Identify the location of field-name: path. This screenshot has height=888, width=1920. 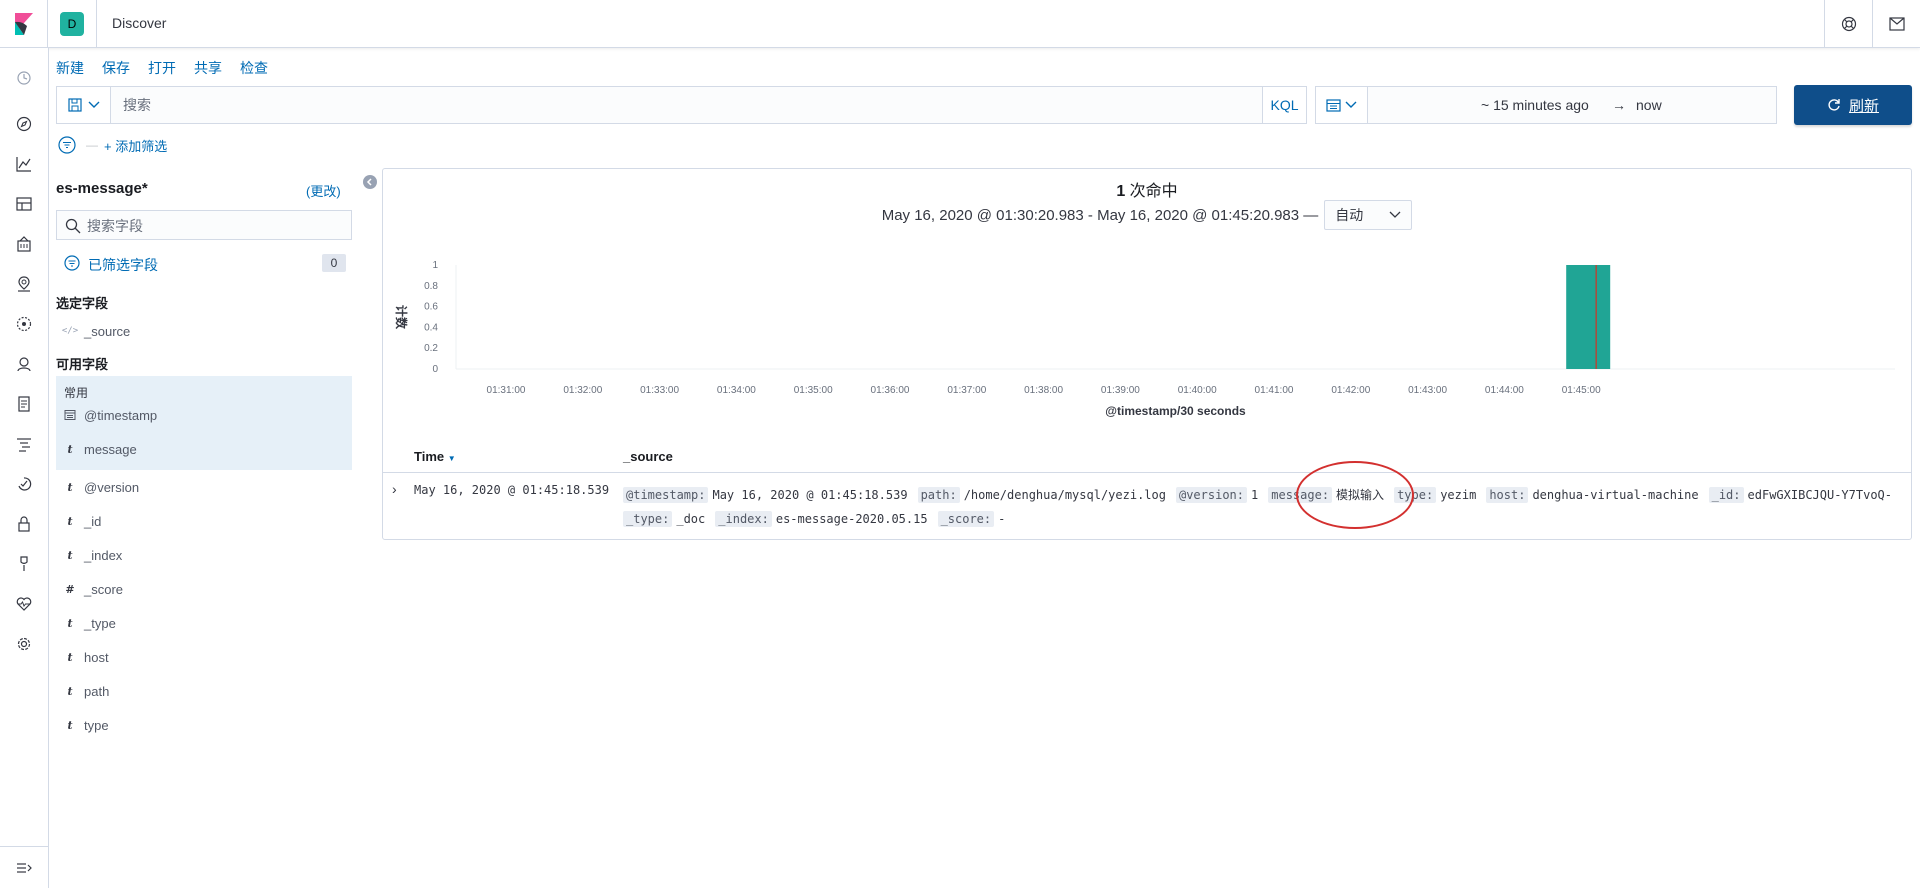
(97, 691).